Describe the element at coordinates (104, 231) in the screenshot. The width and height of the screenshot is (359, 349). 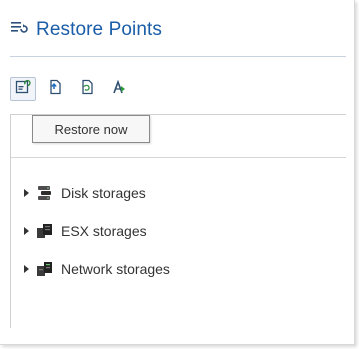
I see `tree-item-label: ESX storages` at that location.